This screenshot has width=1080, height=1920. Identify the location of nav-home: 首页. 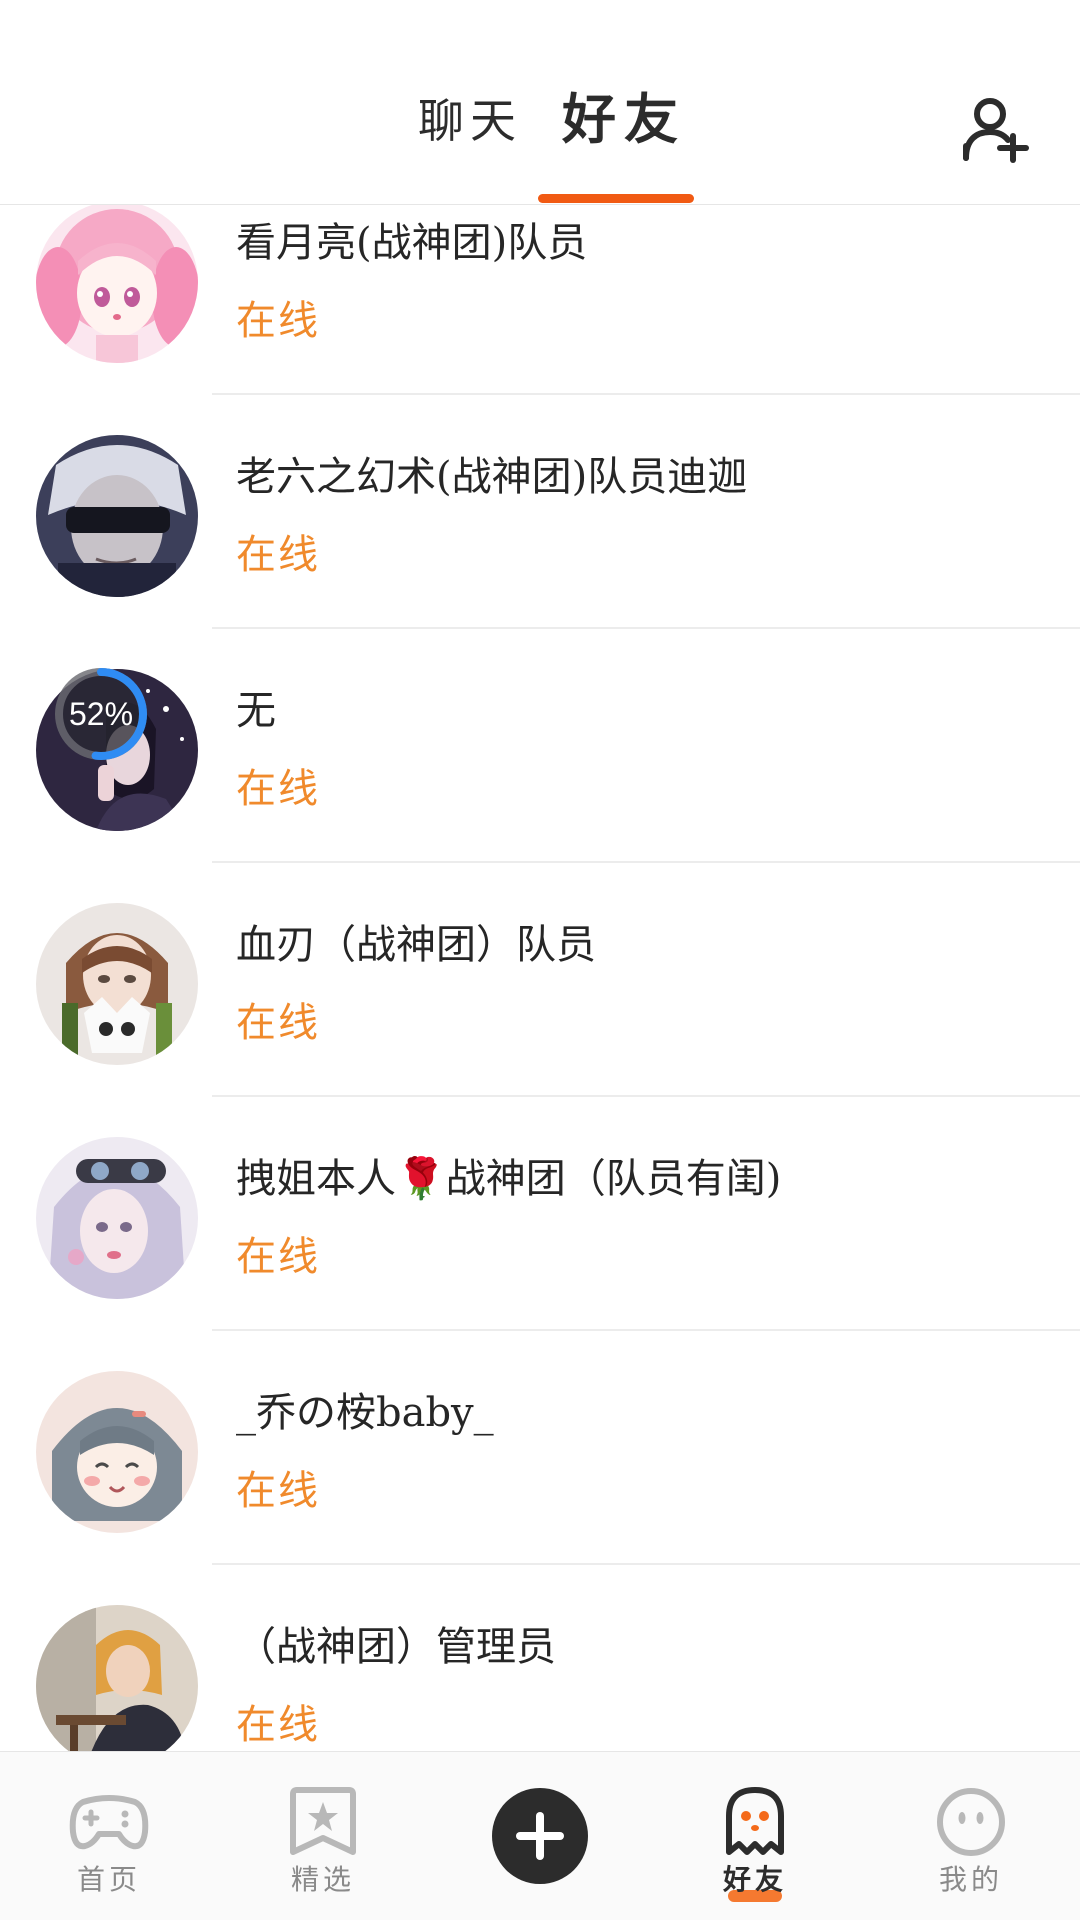
(109, 1836).